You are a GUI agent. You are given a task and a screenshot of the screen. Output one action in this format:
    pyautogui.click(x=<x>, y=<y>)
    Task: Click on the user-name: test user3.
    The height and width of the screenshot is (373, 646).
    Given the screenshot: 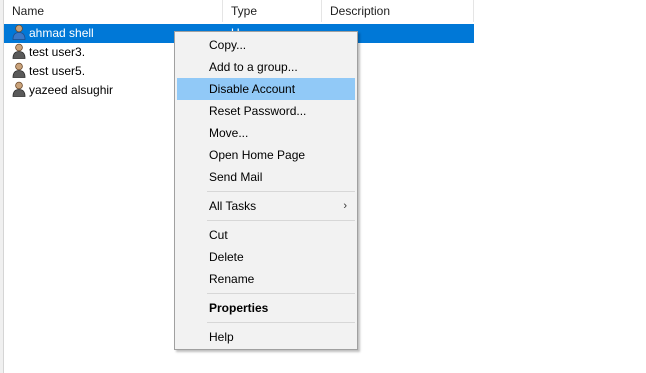 What is the action you would take?
    pyautogui.click(x=57, y=52)
    